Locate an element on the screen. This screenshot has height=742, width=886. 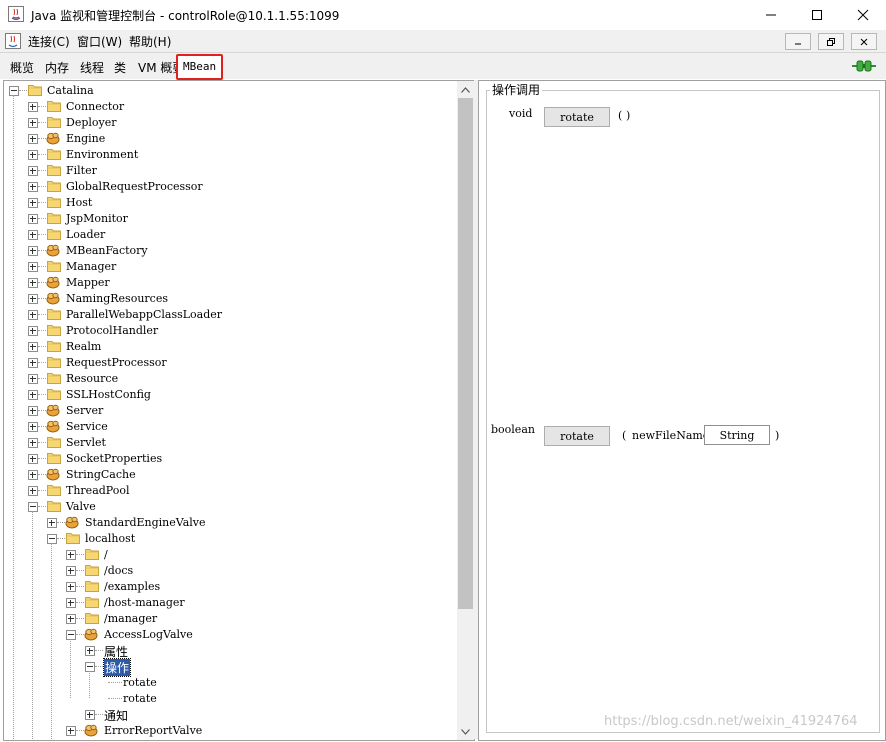
tree-node-filter: Filter is located at coordinates (229, 171).